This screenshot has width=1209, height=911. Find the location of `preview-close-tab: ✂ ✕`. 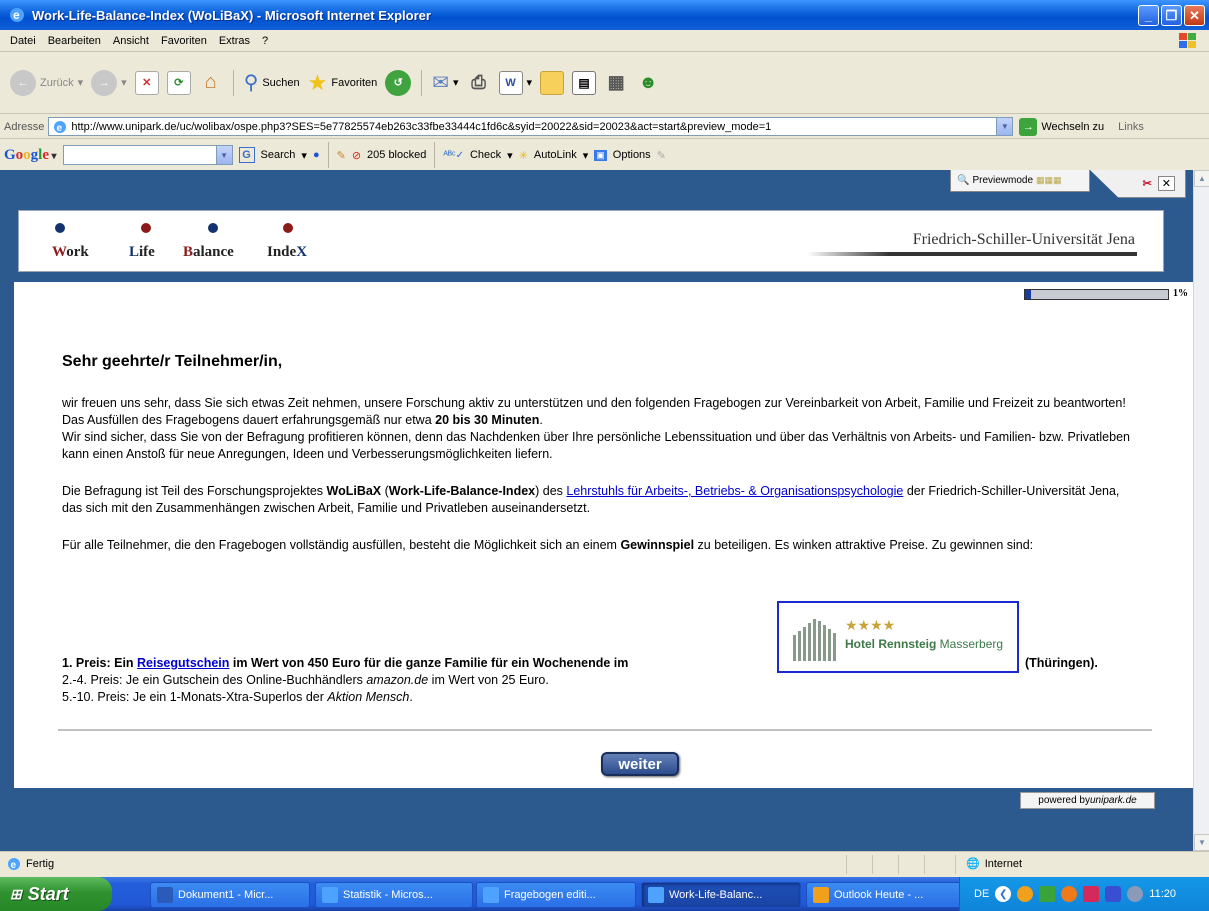

preview-close-tab: ✂ ✕ is located at coordinates (1138, 184).